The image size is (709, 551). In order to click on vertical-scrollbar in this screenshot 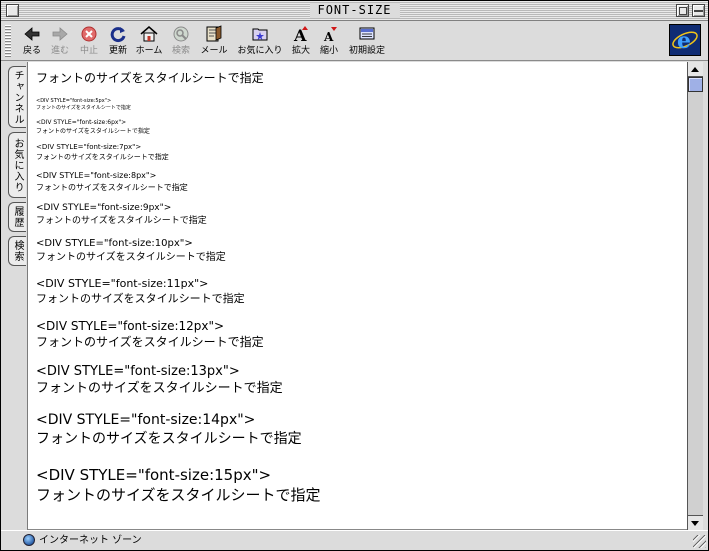, I will do `click(695, 296)`.